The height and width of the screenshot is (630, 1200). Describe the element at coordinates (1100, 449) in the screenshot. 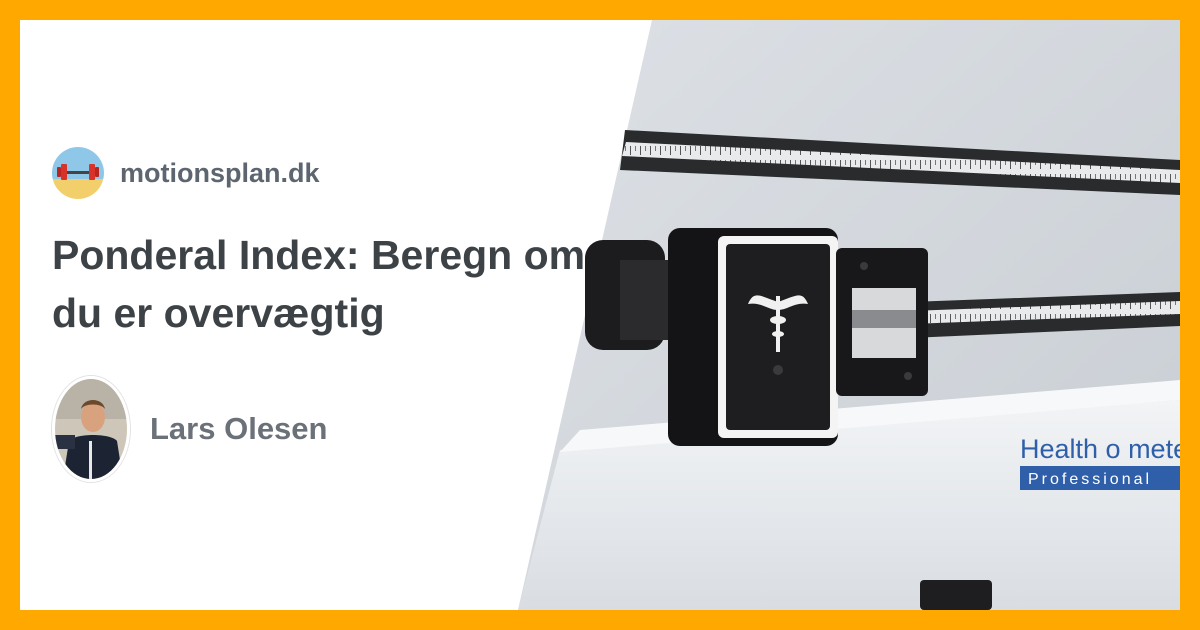

I see `scale-brand: Health o meter` at that location.